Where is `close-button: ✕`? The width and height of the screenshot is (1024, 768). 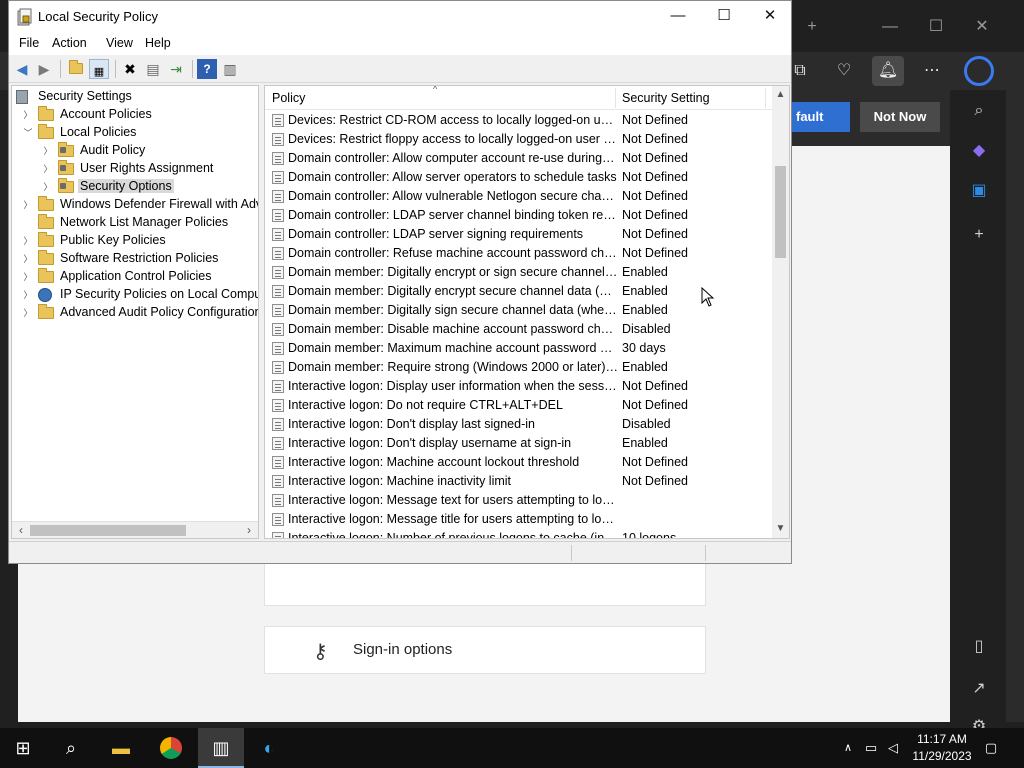 close-button: ✕ is located at coordinates (770, 17).